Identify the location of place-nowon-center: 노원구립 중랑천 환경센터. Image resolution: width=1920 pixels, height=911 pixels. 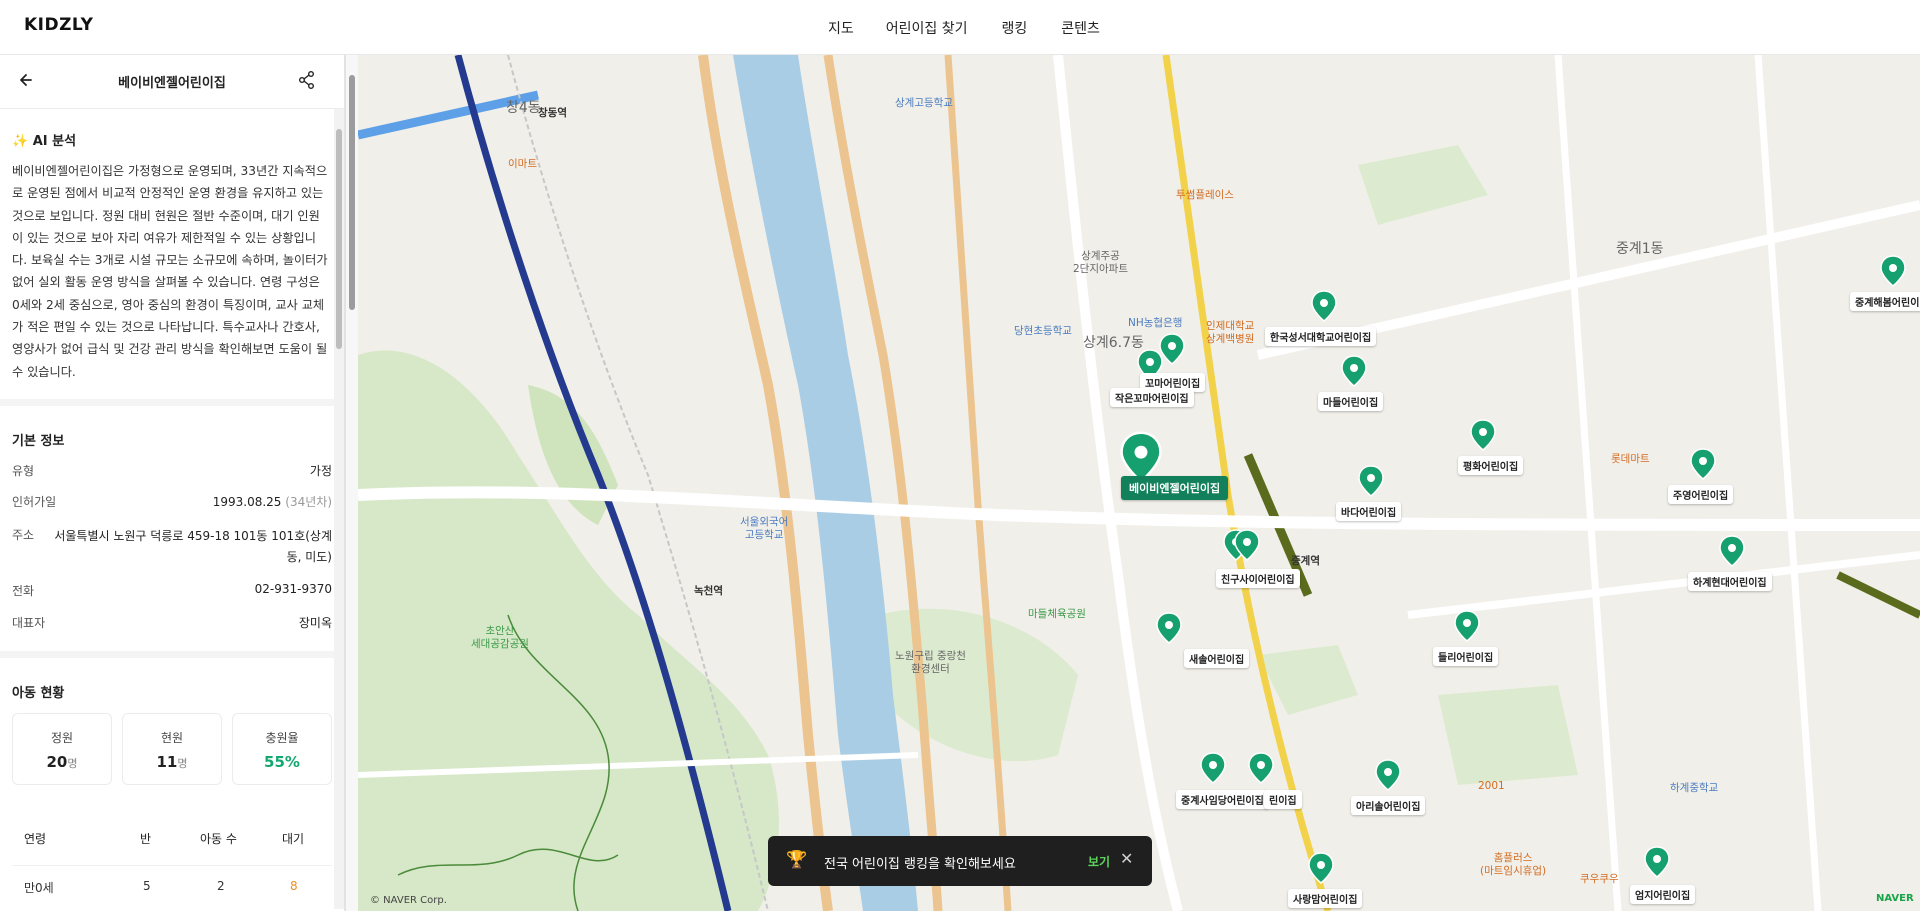
(930, 663).